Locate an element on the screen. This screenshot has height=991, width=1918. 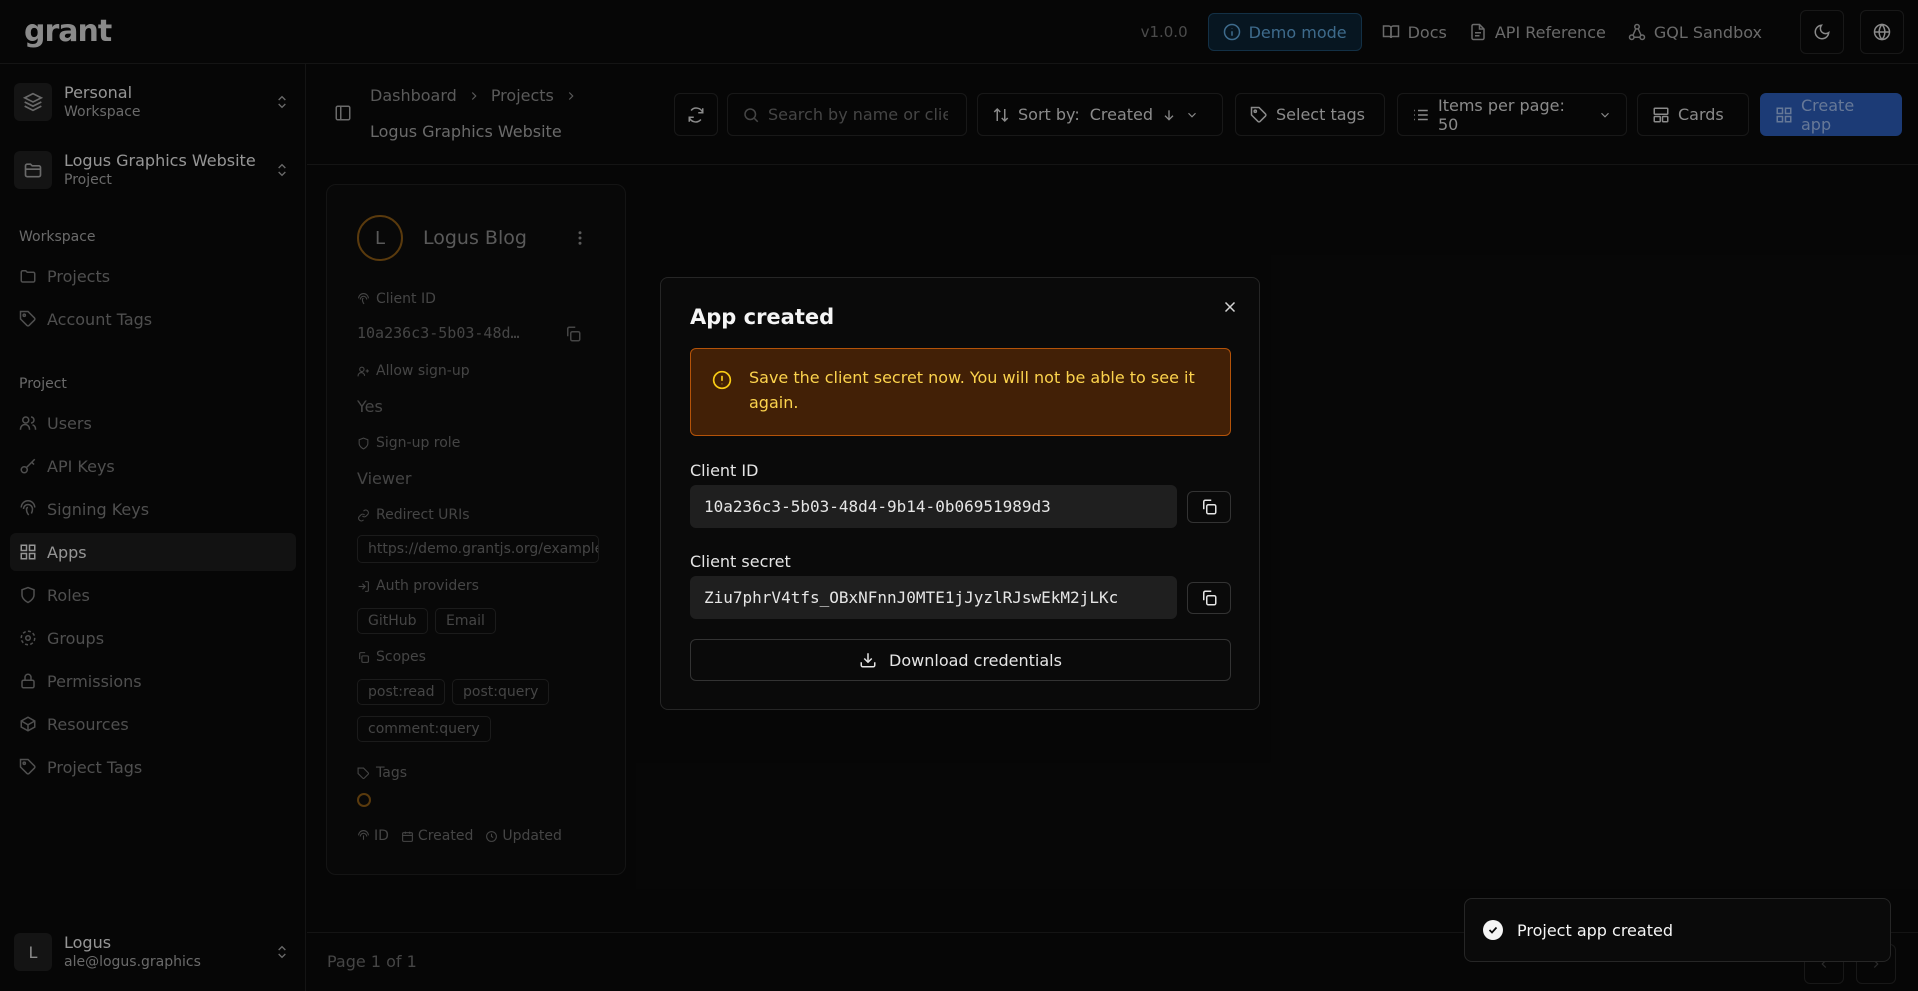
toast-notification: Project app created is located at coordinates (1677, 930).